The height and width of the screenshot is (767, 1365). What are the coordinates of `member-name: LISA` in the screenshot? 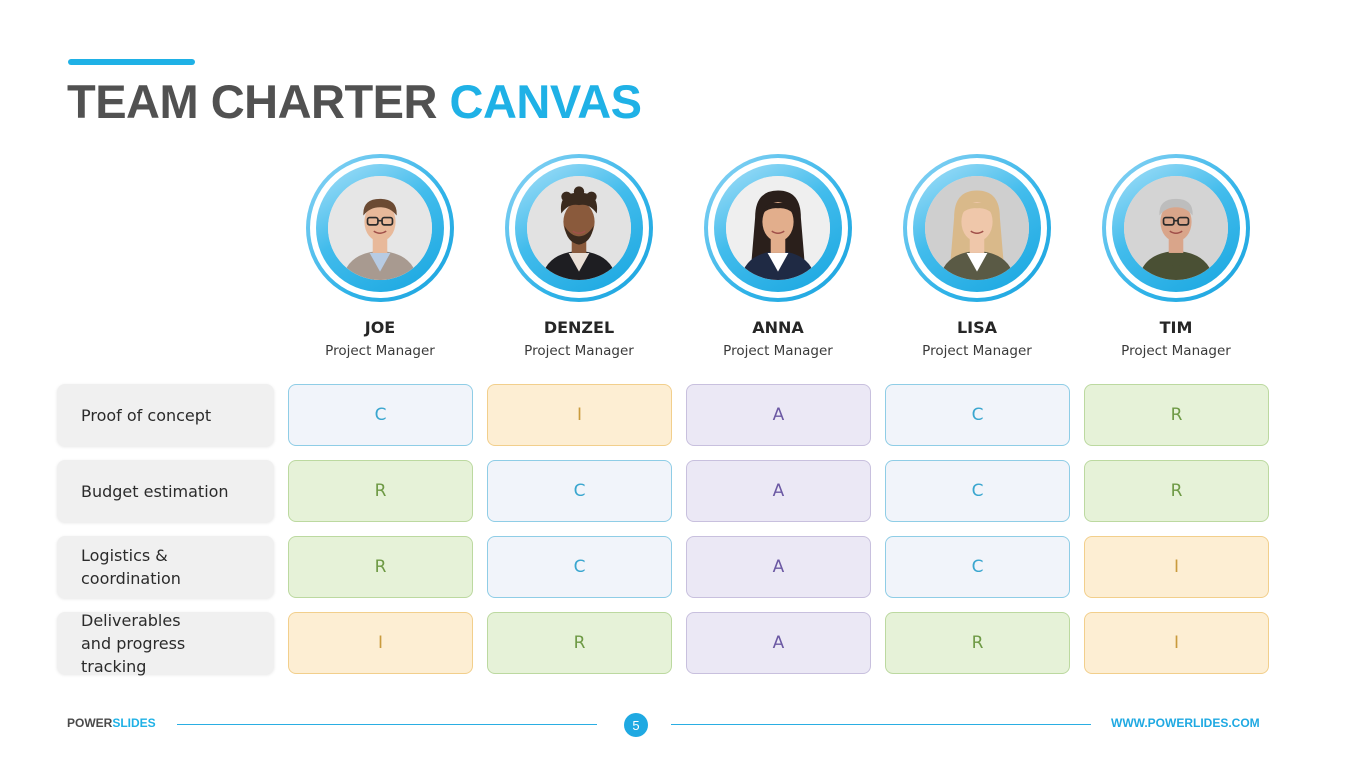 It's located at (977, 327).